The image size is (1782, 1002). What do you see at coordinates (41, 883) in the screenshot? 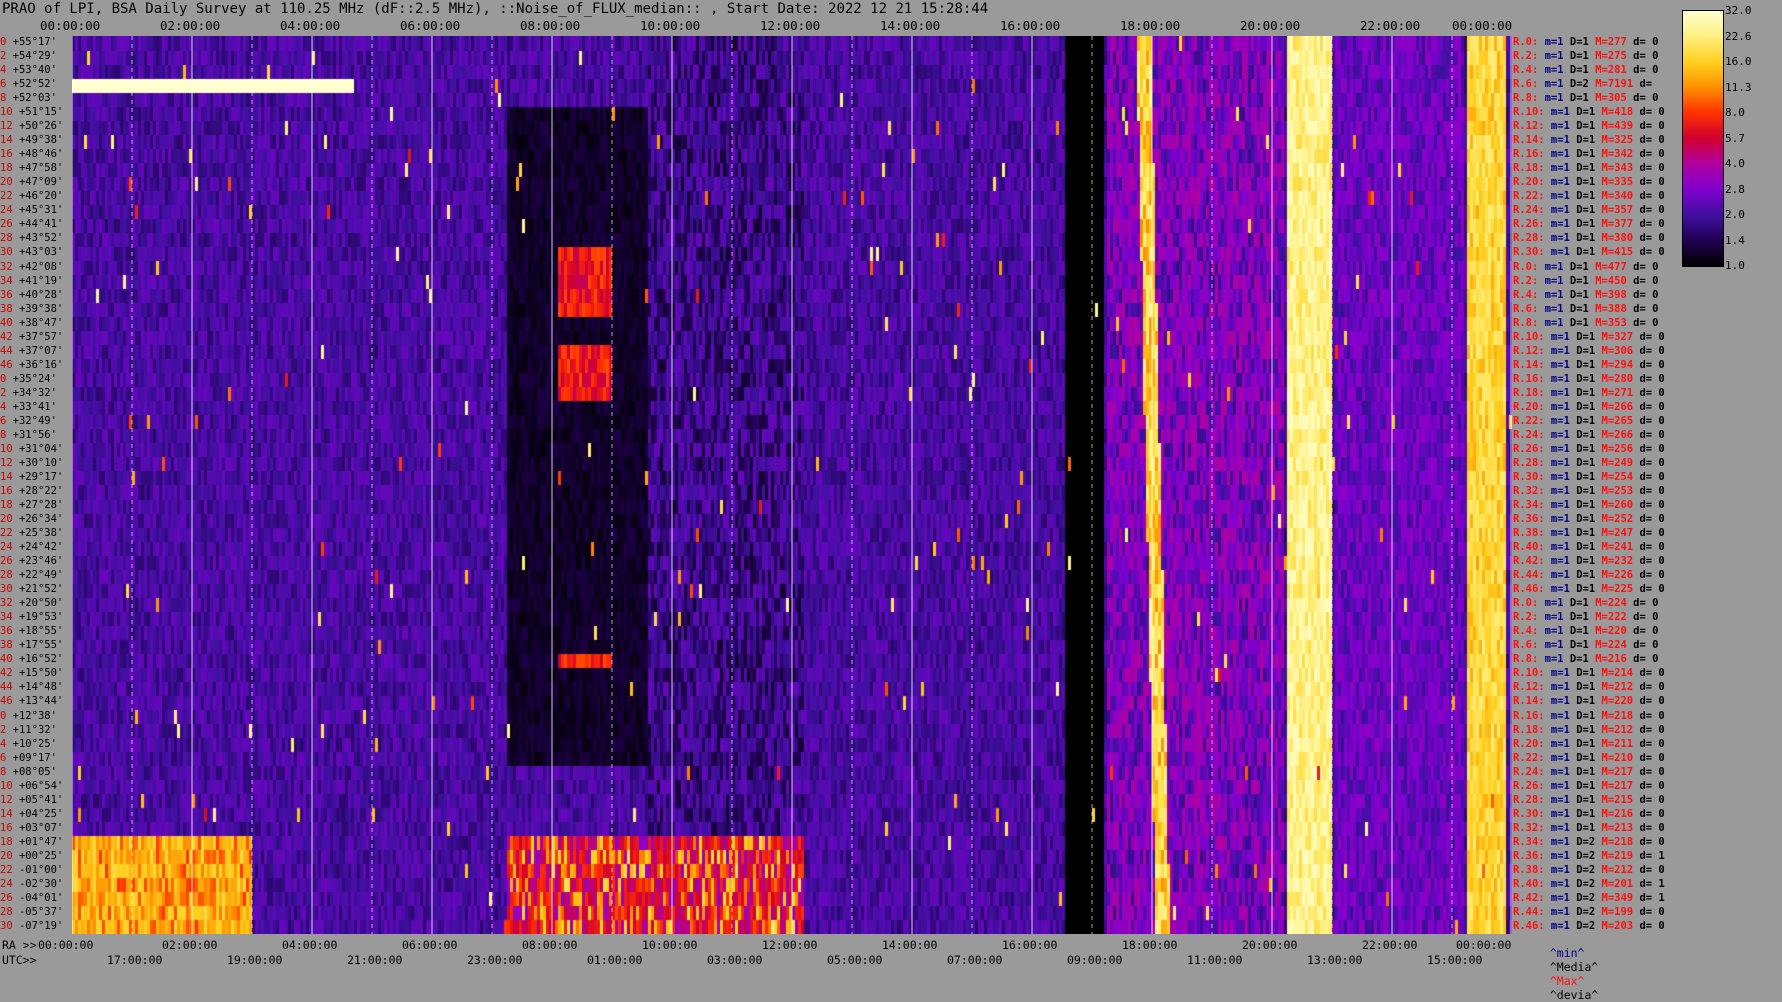
I see `row-declination: -02°30'` at bounding box center [41, 883].